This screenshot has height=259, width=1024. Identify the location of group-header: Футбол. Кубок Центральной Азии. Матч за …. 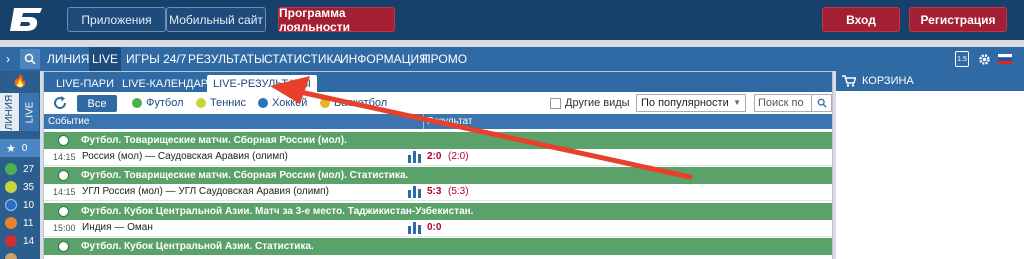
(438, 211).